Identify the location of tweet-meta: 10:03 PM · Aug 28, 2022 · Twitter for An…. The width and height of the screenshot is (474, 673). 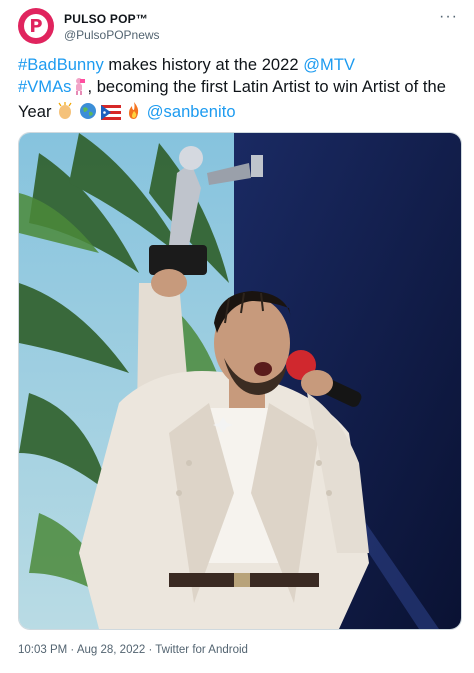
(133, 650).